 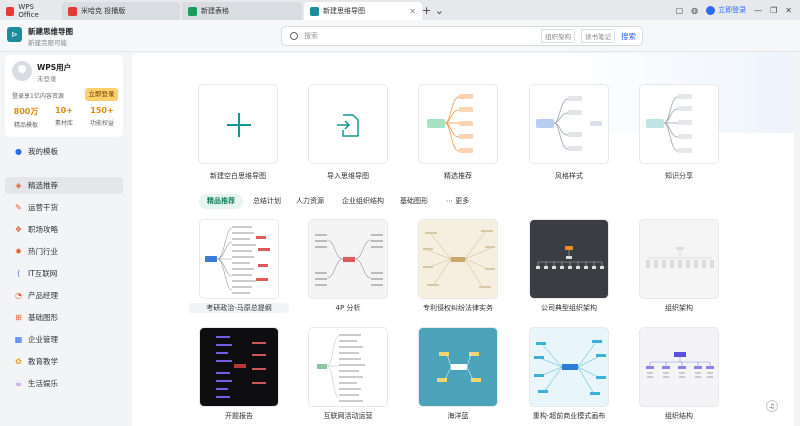 I want to click on sidebar-item-management: ▦ 企业管理, so click(x=64, y=339).